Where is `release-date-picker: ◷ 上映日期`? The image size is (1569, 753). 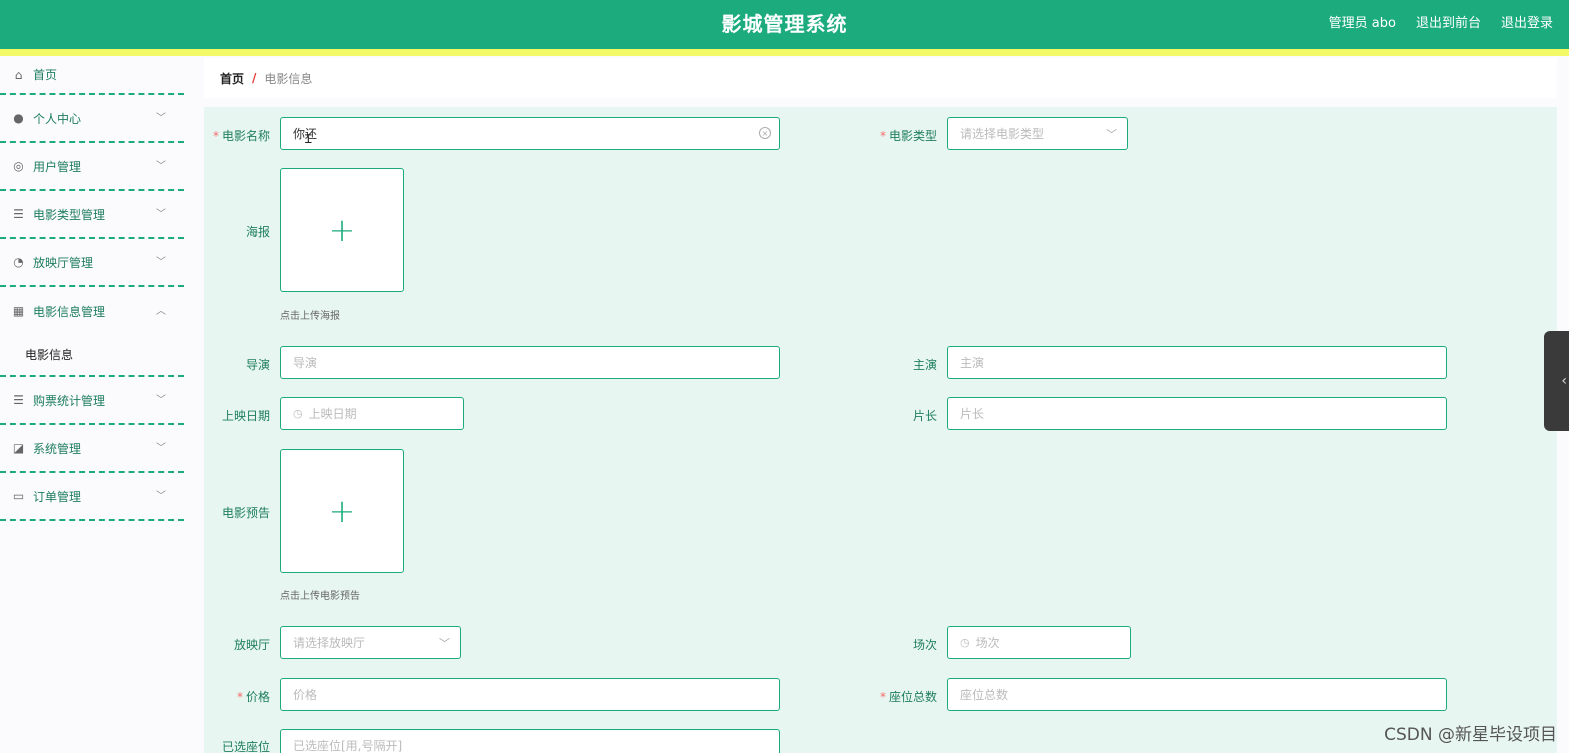
release-date-picker: ◷ 上映日期 is located at coordinates (372, 413).